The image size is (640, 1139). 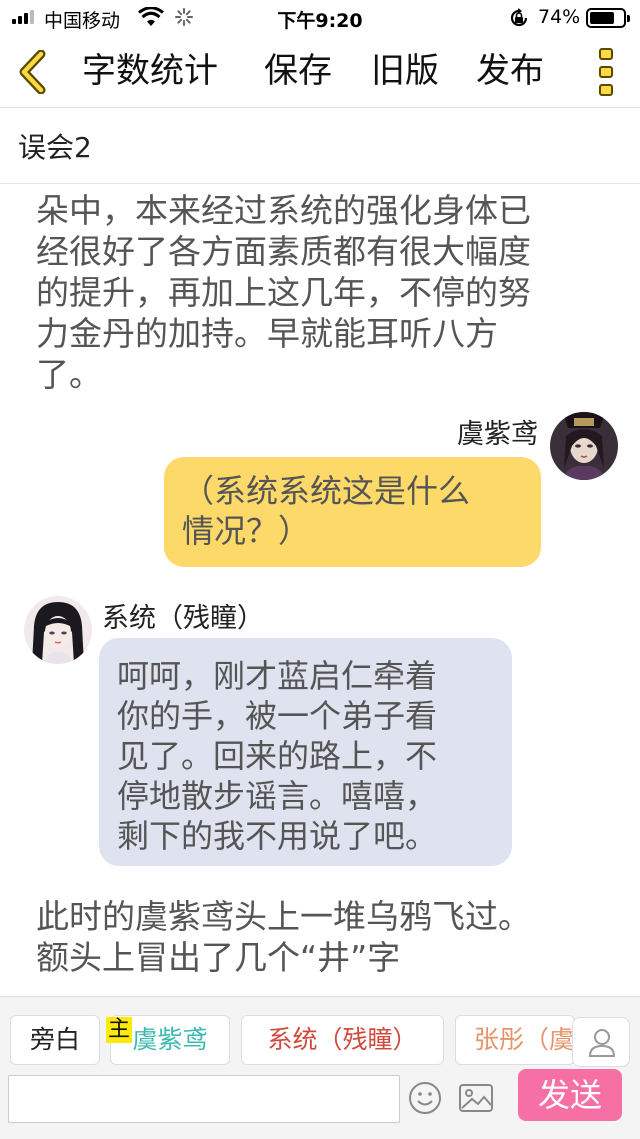 What do you see at coordinates (405, 71) in the screenshot?
I see `old-version-button: 旧版` at bounding box center [405, 71].